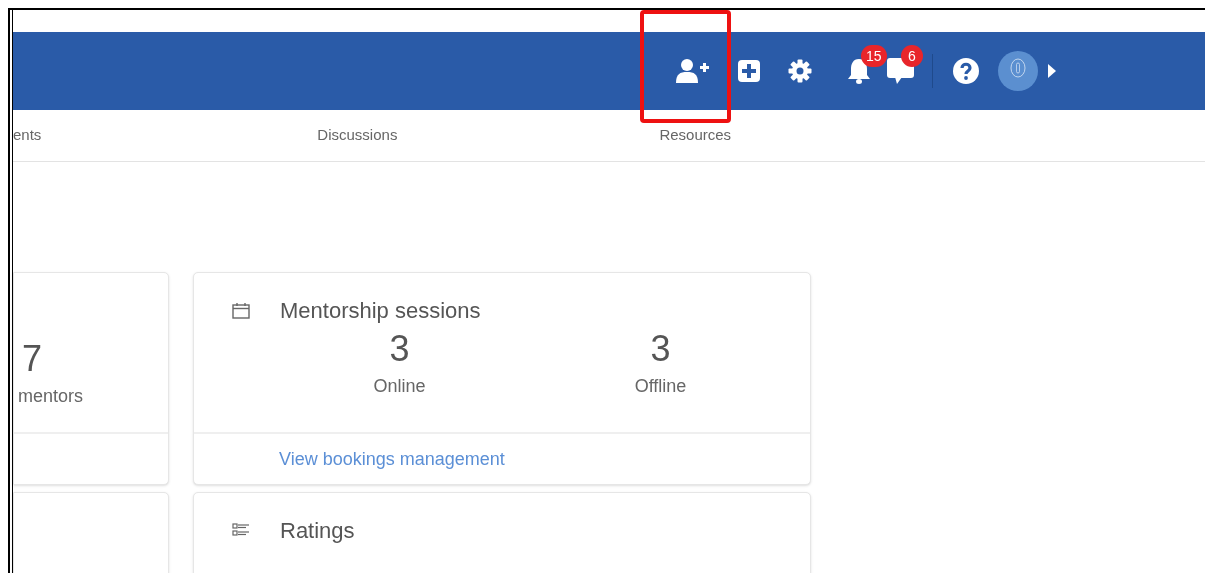  I want to click on nav-tab: Resources, so click(695, 135).